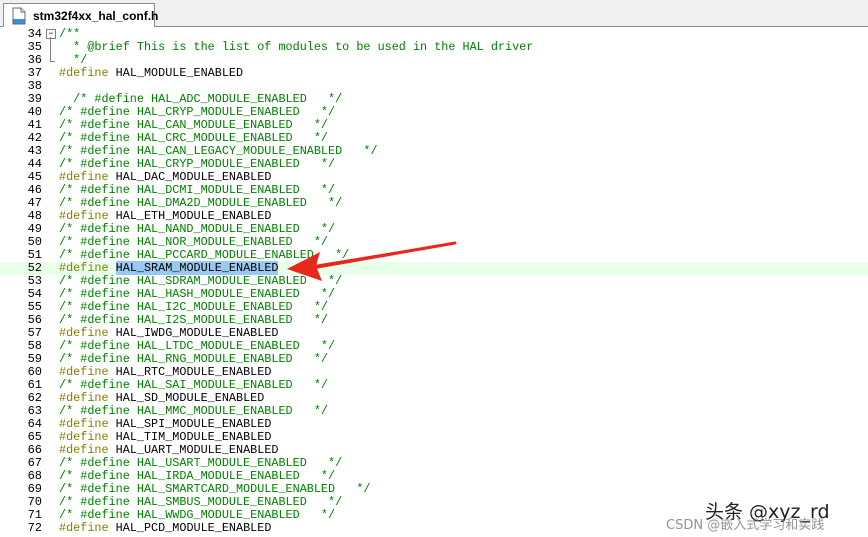  I want to click on watermark-csdn: CSDN @嵌入式学习和实践, so click(745, 525).